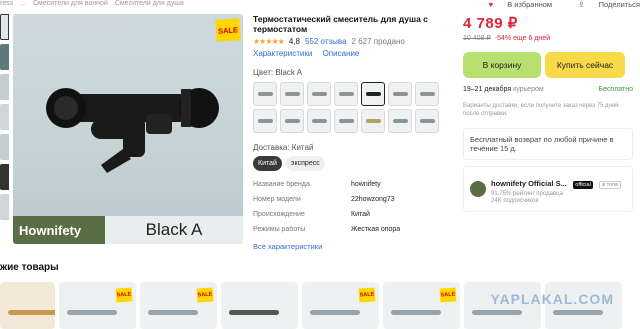 The image size is (640, 329). What do you see at coordinates (279, 229) in the screenshot?
I see `spec-key: Режимы работы` at bounding box center [279, 229].